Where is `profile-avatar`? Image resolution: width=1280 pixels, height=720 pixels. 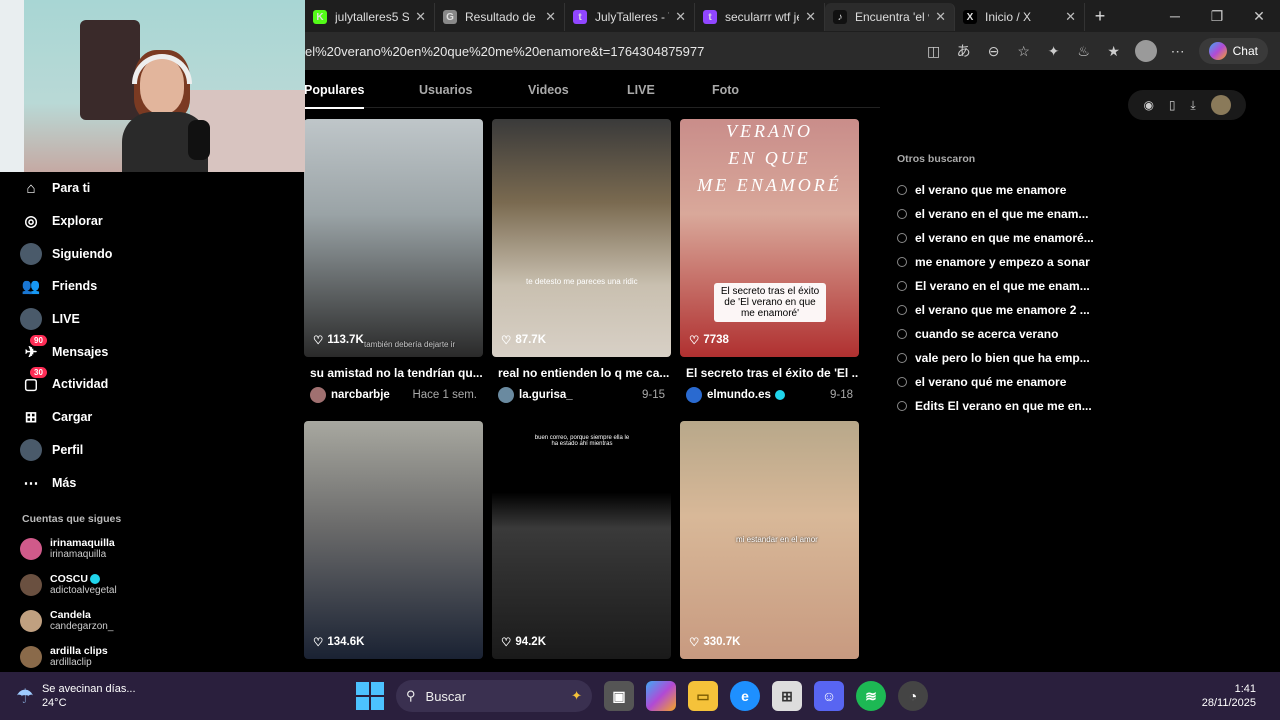
profile-avatar is located at coordinates (1145, 51).